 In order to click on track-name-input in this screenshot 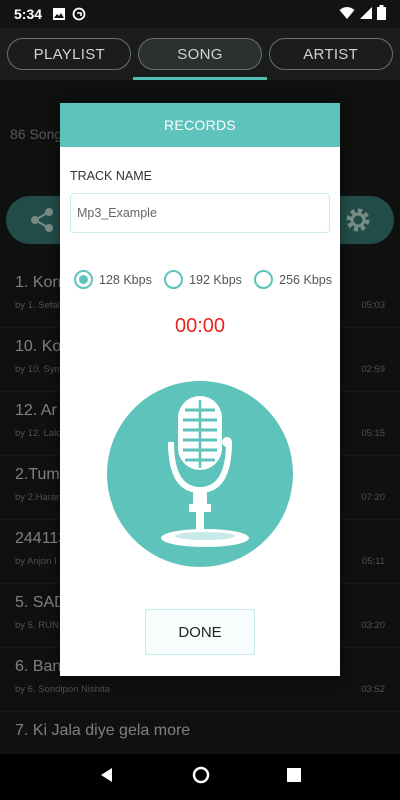, I will do `click(200, 213)`.